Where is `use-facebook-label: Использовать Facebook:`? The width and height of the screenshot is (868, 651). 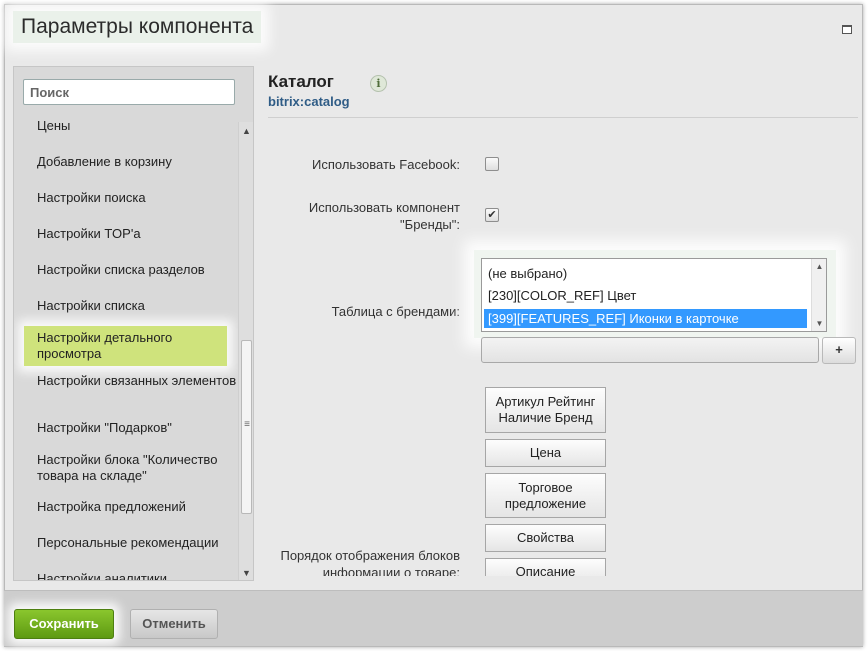
use-facebook-label: Использовать Facebook: is located at coordinates (386, 164).